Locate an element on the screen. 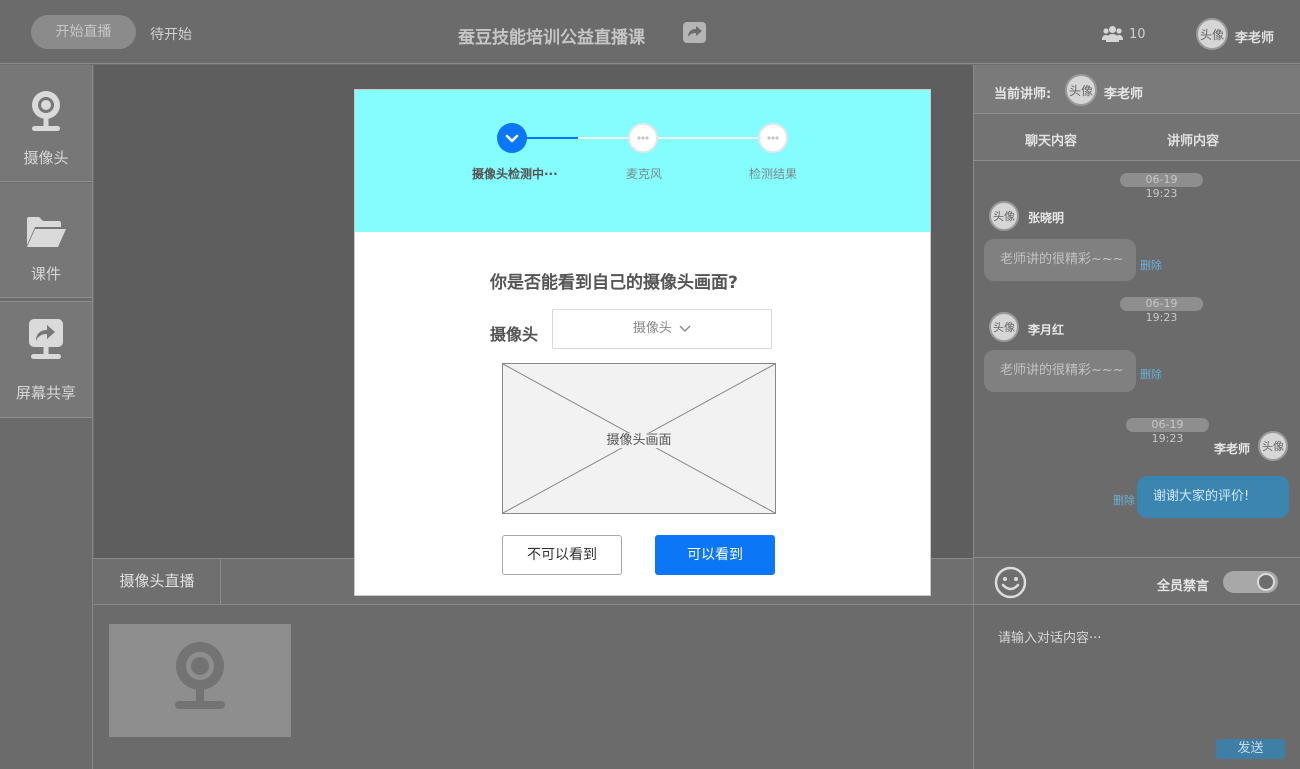 The image size is (1300, 769). sidebar-item-label: 屏幕共享 is located at coordinates (45, 393).